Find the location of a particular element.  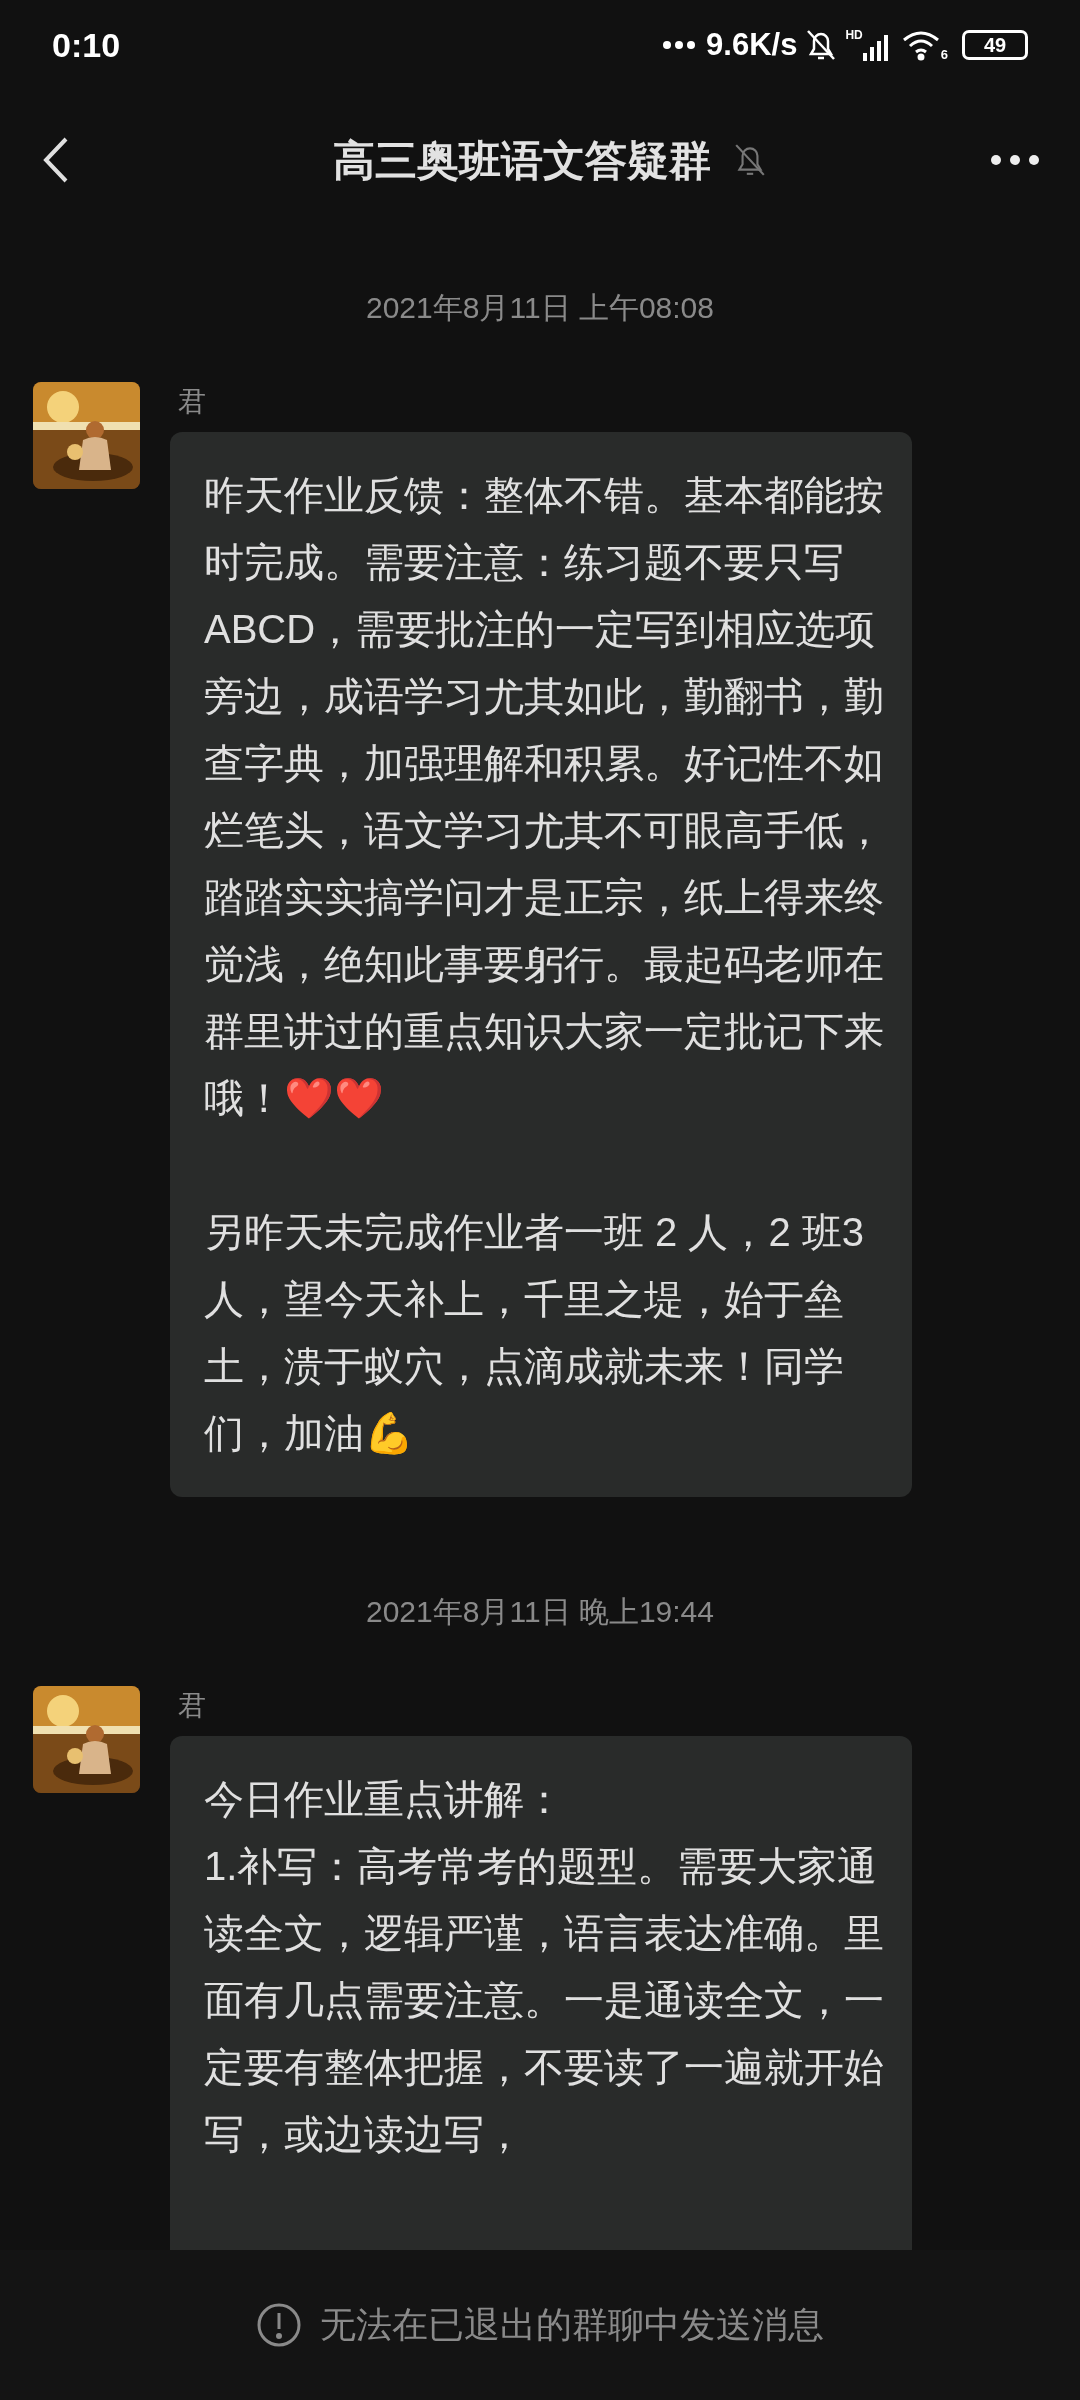

bell-off-icon is located at coordinates (821, 45).